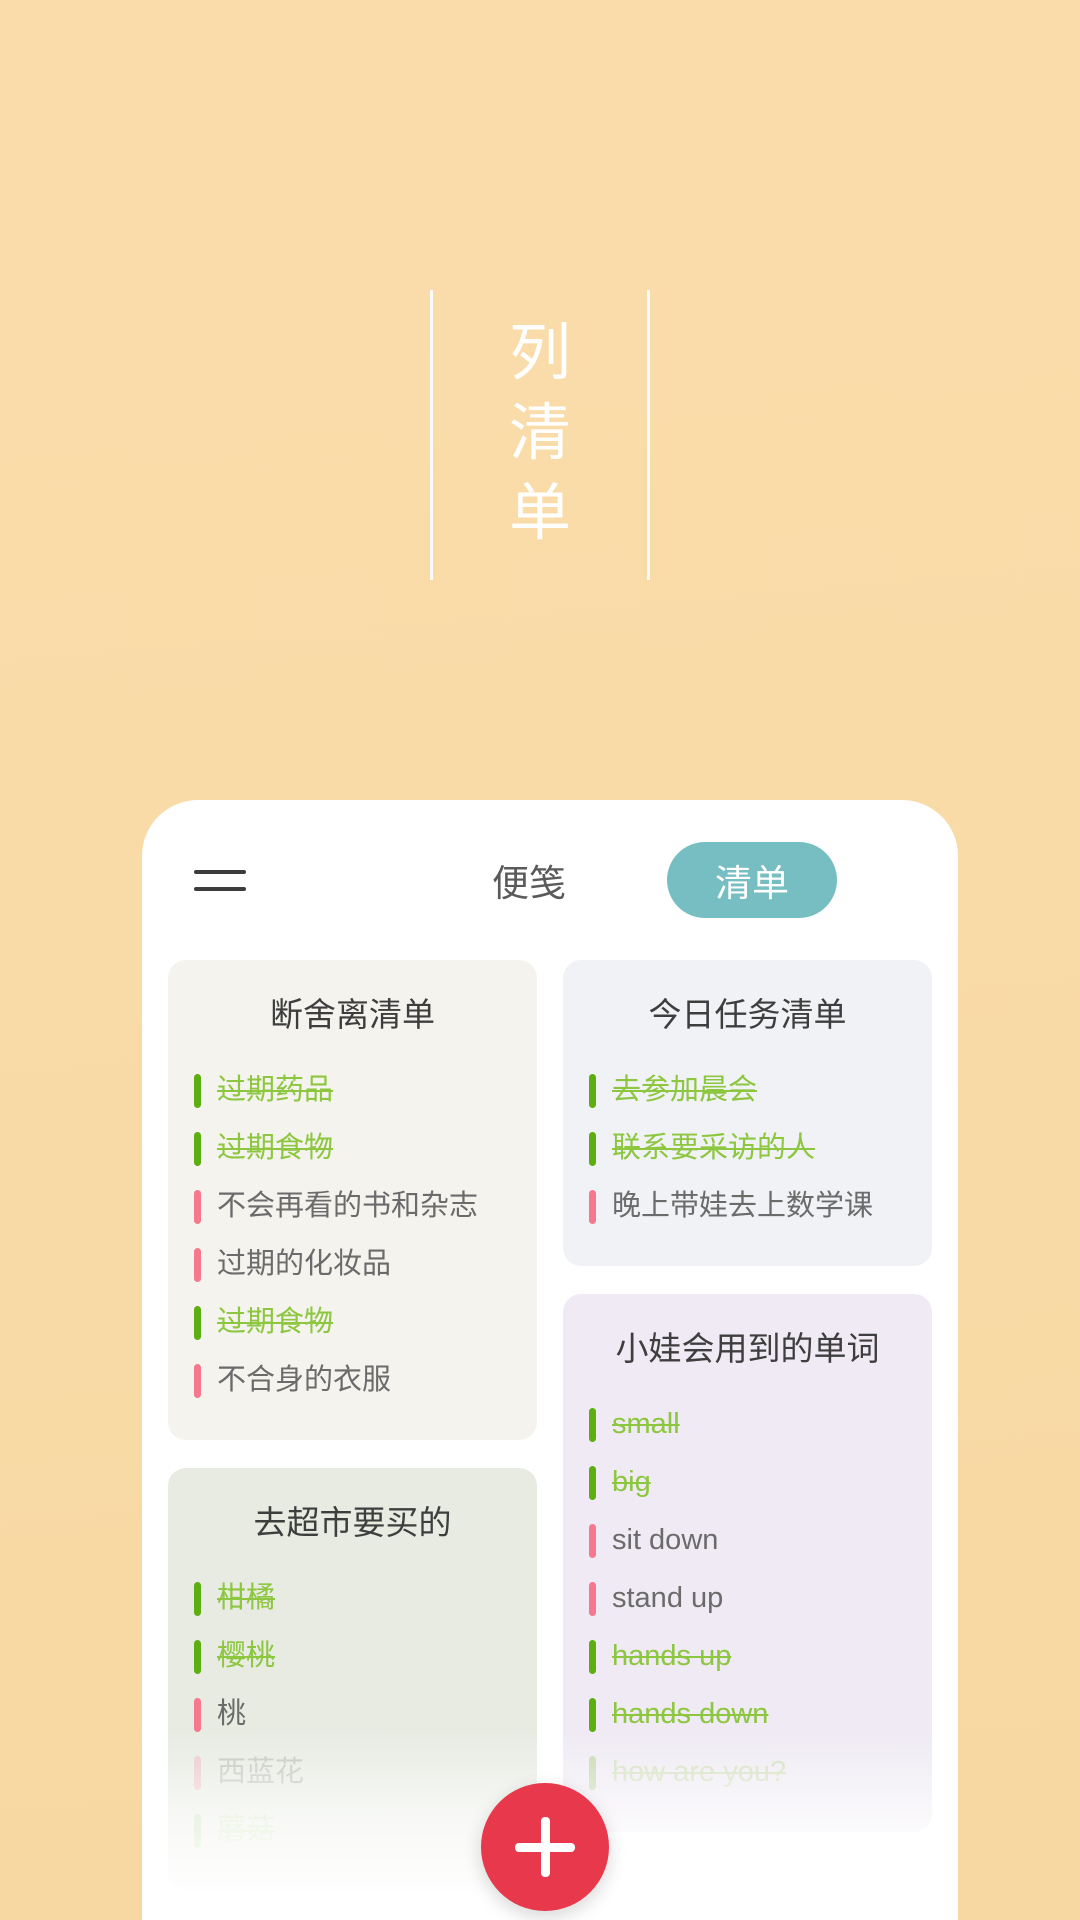  I want to click on list-card-title: 去超市要买的, so click(352, 1522).